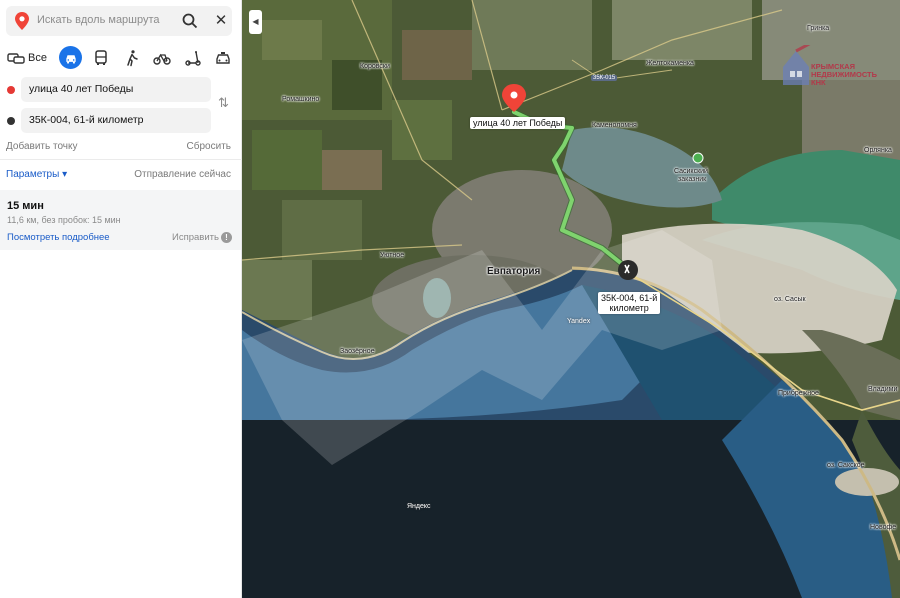 The width and height of the screenshot is (900, 598). Describe the element at coordinates (357, 351) in the screenshot. I see `place-label: Заозёрное` at that location.